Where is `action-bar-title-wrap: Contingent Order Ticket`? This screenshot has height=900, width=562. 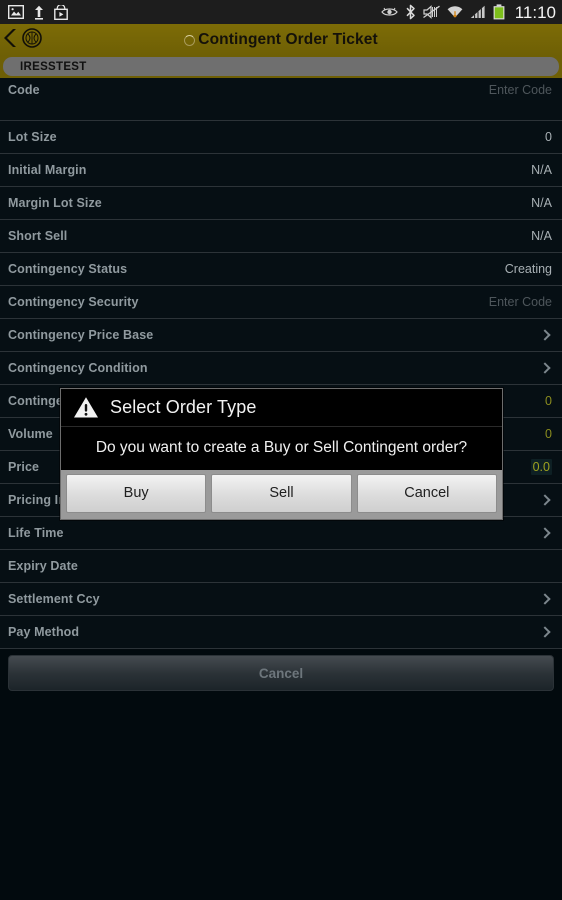 action-bar-title-wrap: Contingent Order Ticket is located at coordinates (281, 40).